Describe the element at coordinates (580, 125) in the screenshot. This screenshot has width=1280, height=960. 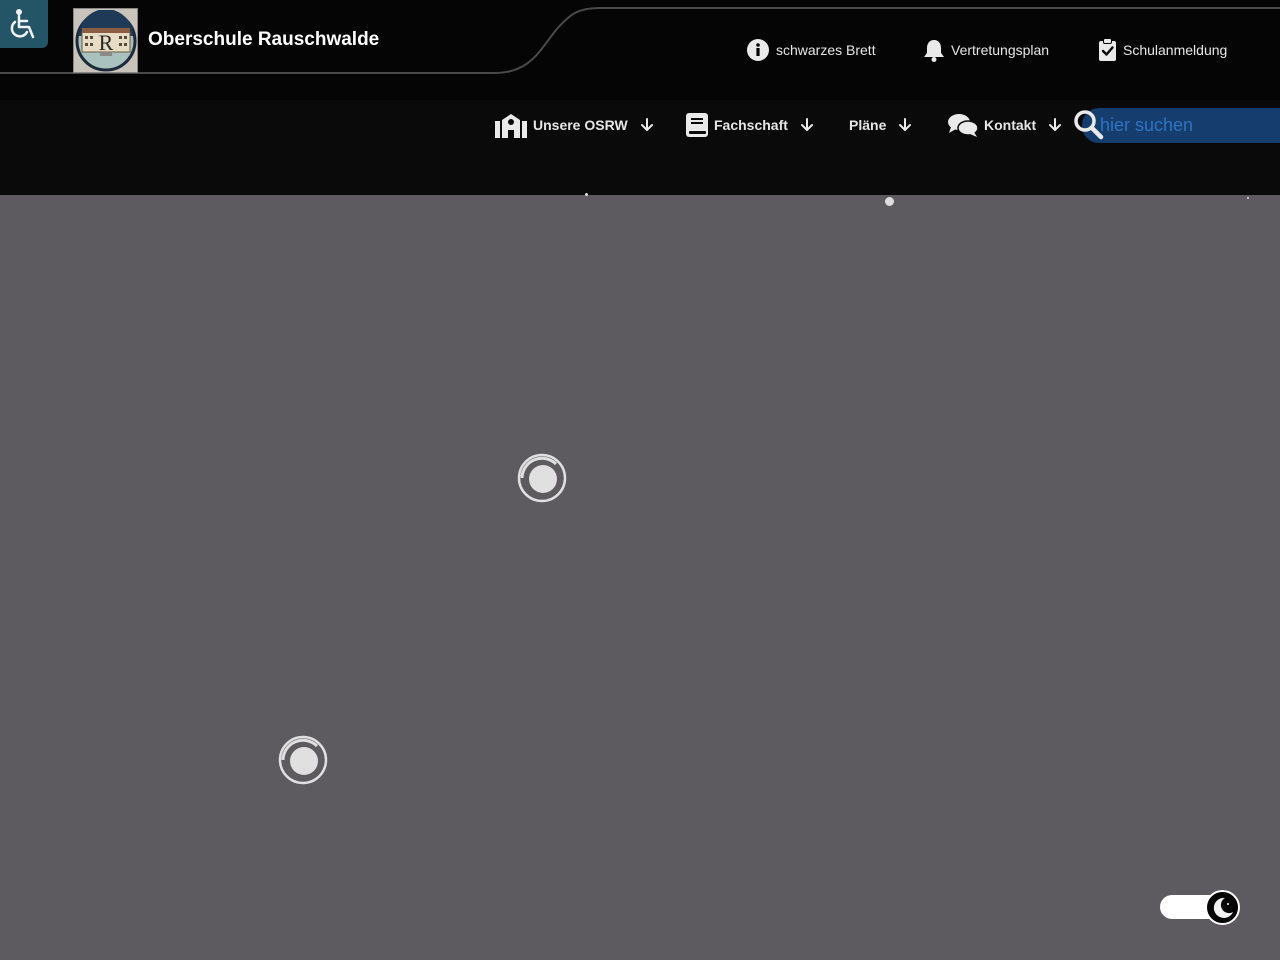
I see `nav-item-label: Unsere OSRW` at that location.